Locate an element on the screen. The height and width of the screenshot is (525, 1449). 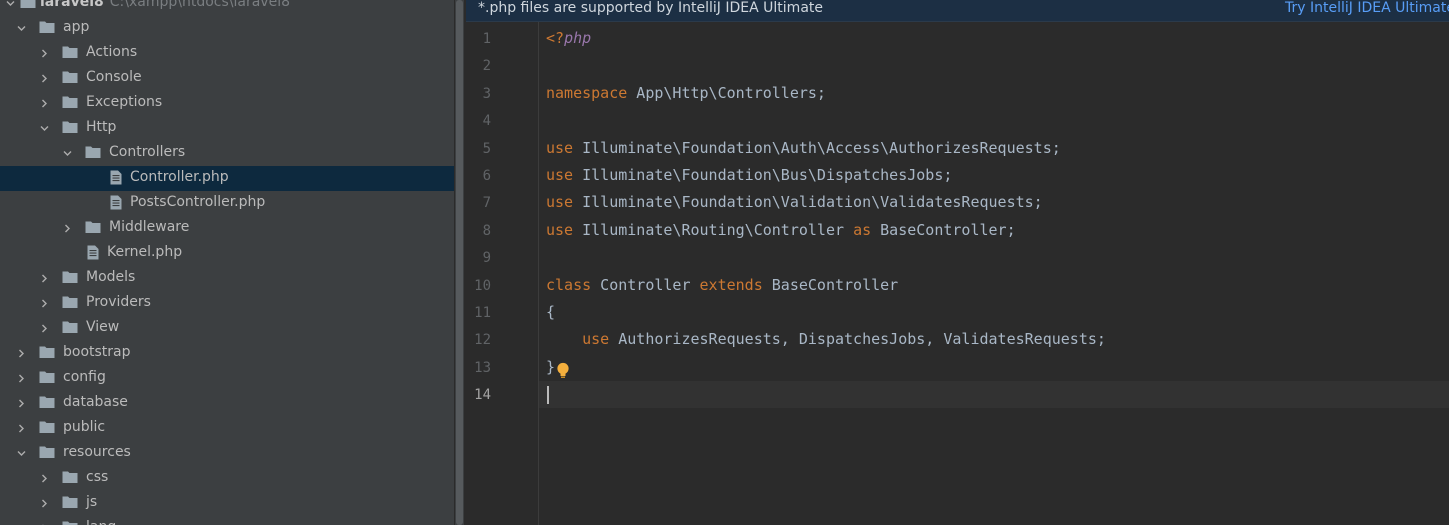
line-number: 5 is located at coordinates (486, 148).